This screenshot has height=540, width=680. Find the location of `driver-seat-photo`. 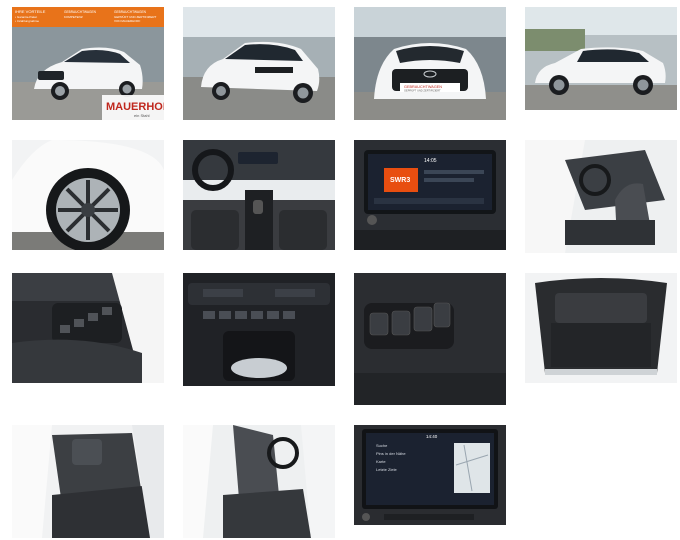

driver-seat-photo is located at coordinates (601, 196).